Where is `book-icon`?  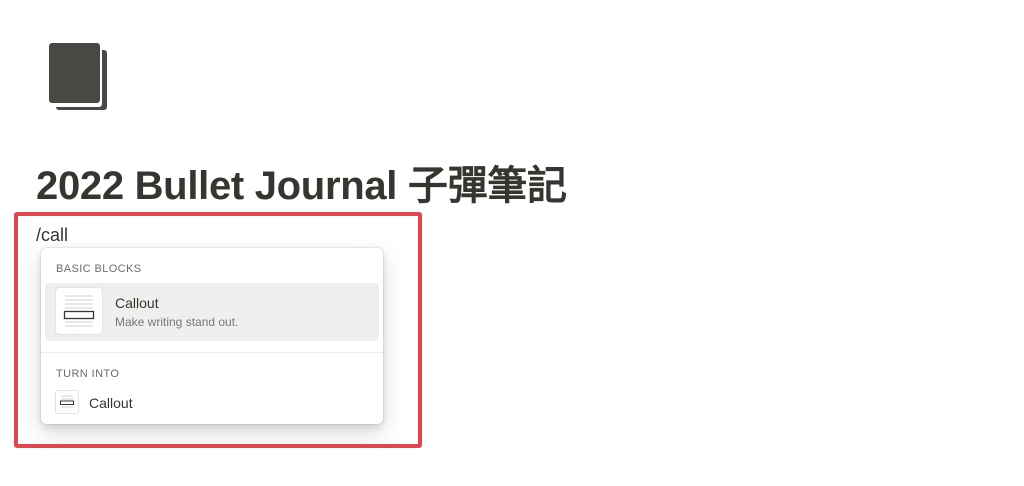
book-icon is located at coordinates (78, 77).